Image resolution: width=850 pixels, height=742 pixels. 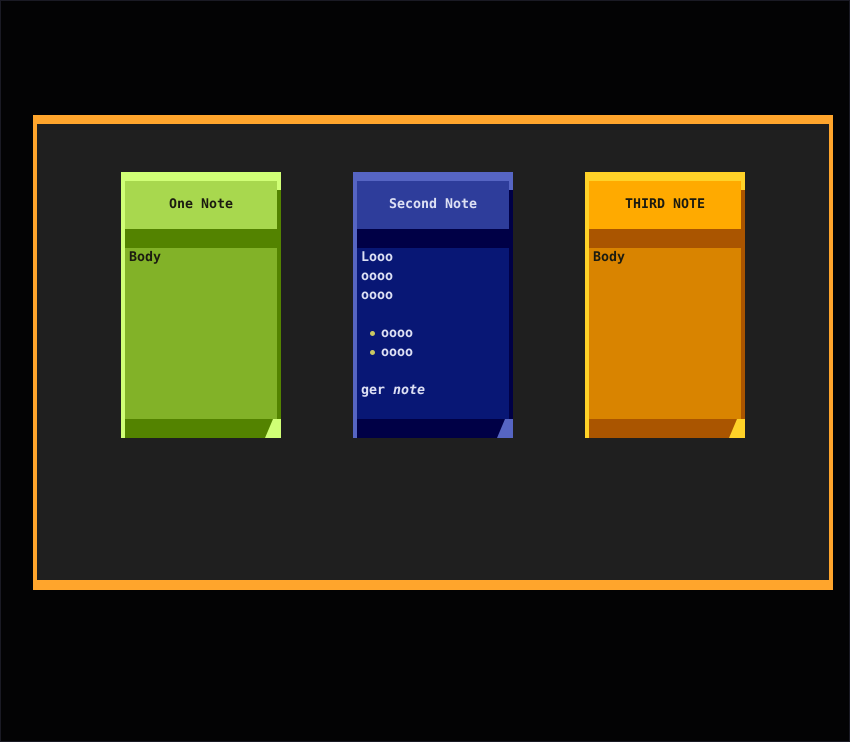 I want to click on note-text: Looo oooo oooo, so click(x=377, y=277).